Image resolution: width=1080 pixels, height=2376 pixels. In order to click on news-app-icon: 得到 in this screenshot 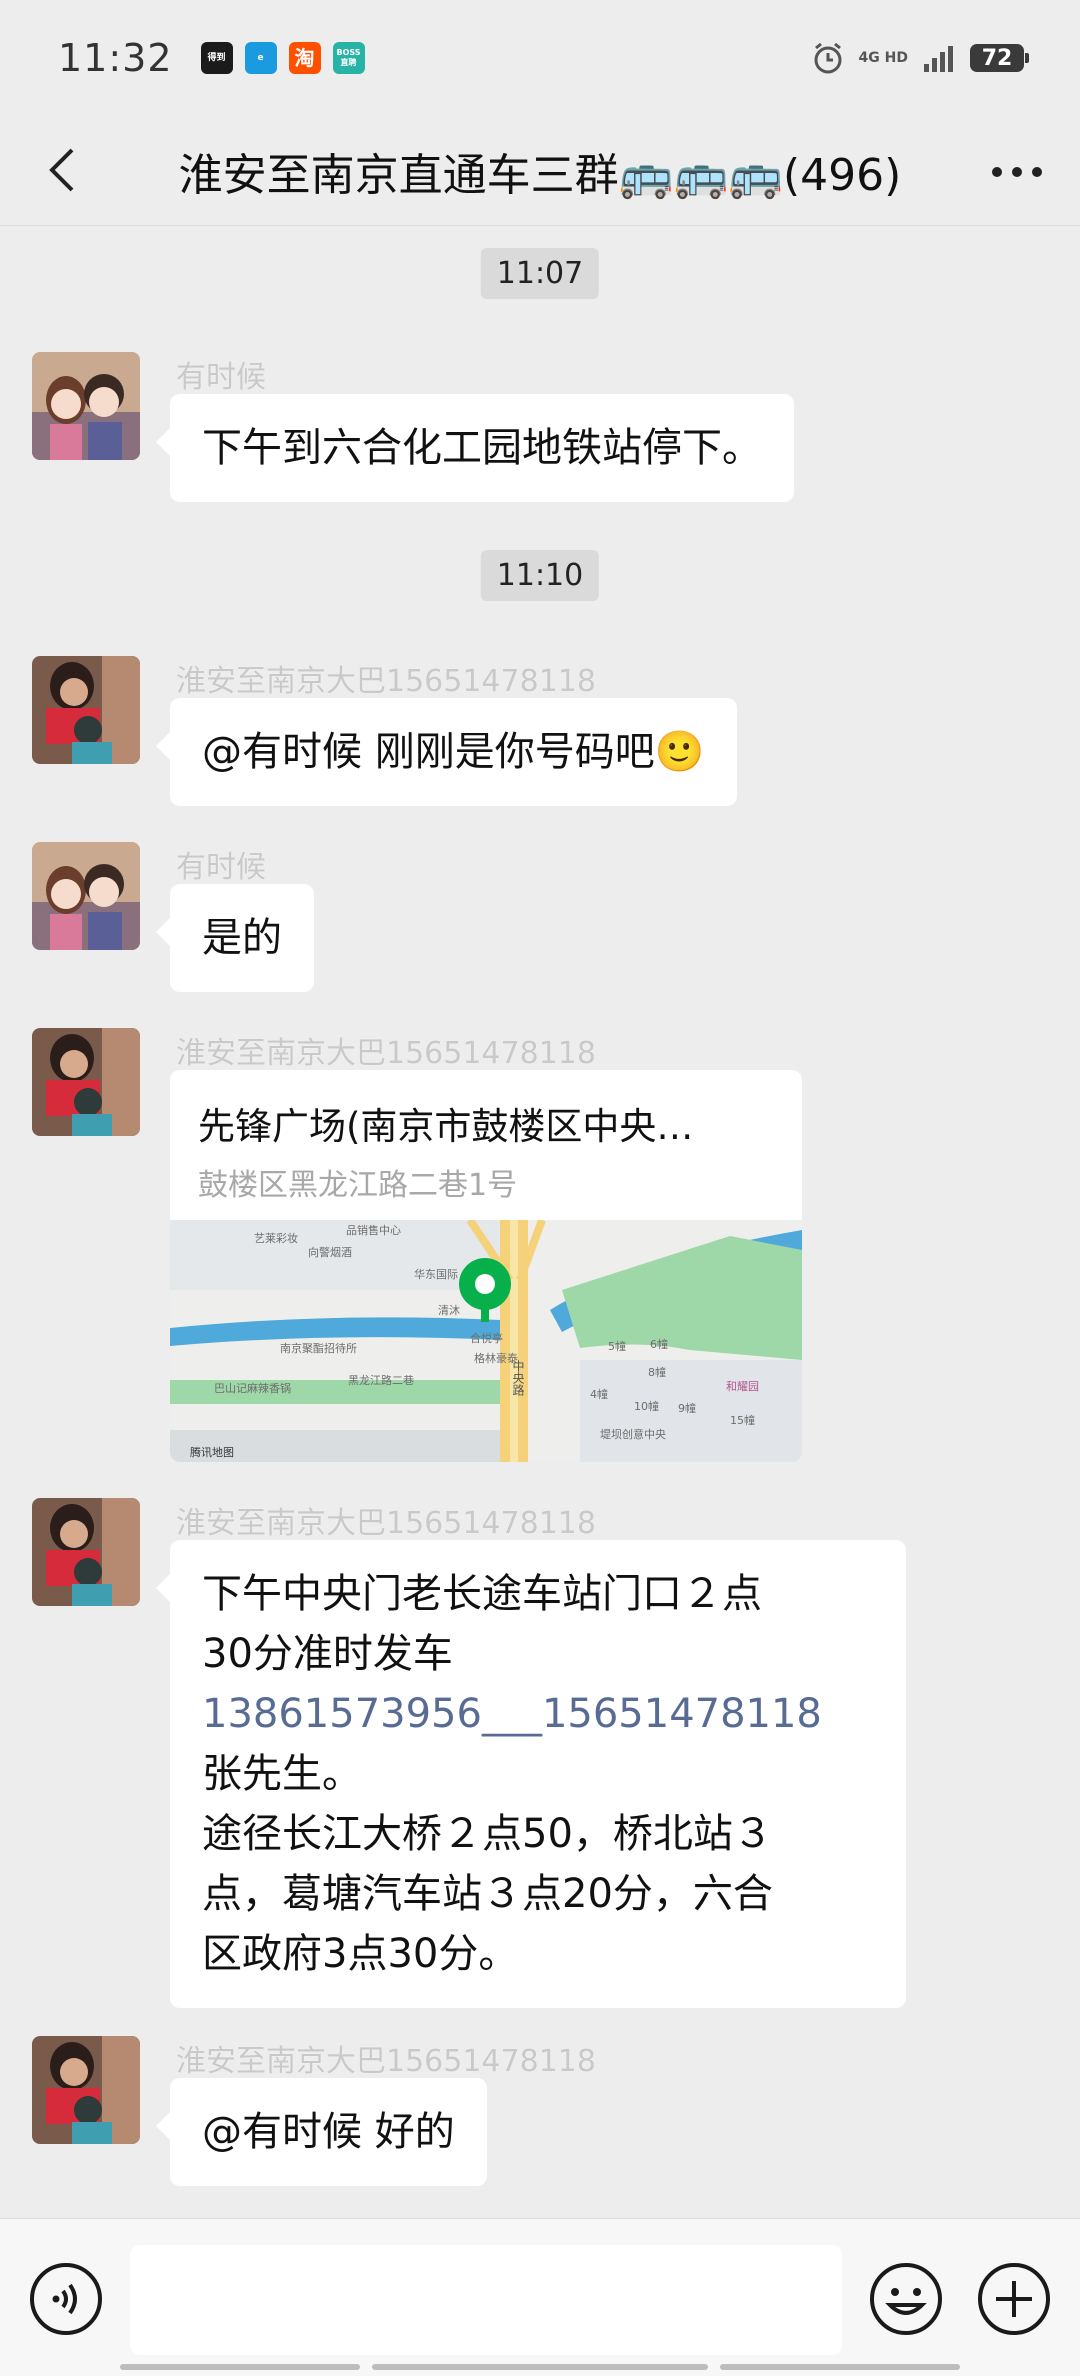, I will do `click(216, 58)`.